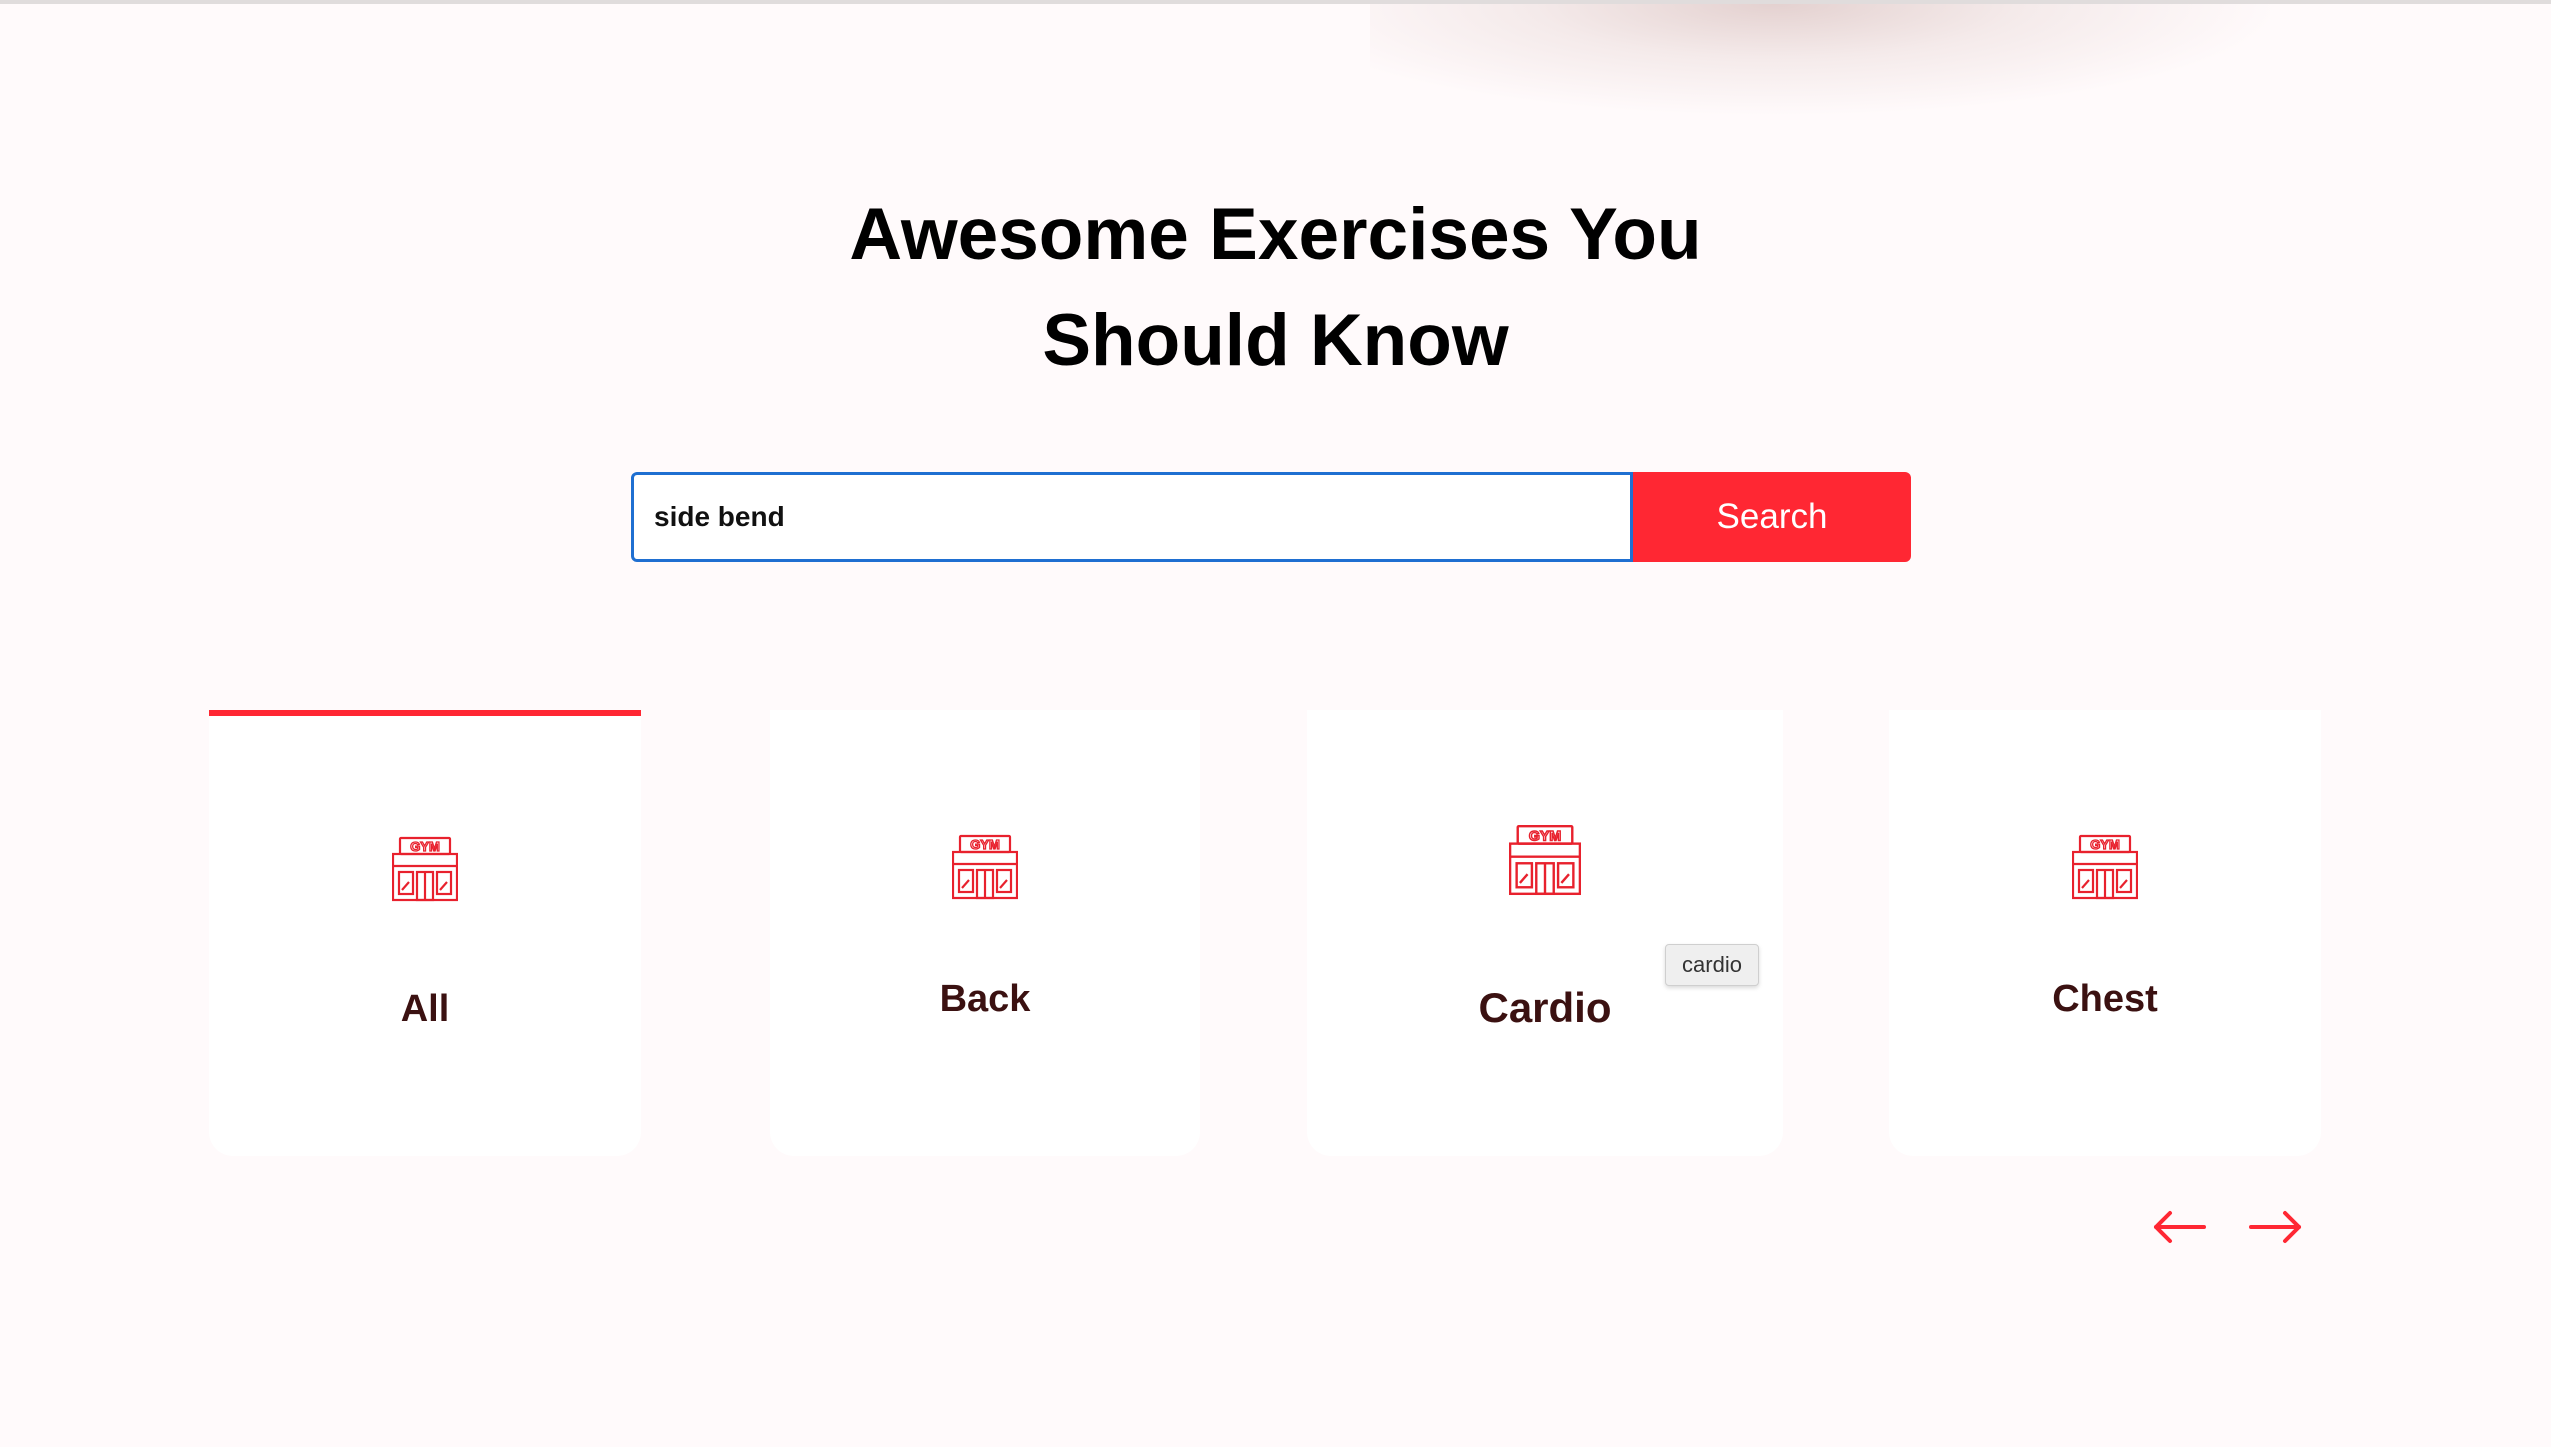 The width and height of the screenshot is (2551, 1447). What do you see at coordinates (2105, 999) in the screenshot?
I see `category-label: Chest` at bounding box center [2105, 999].